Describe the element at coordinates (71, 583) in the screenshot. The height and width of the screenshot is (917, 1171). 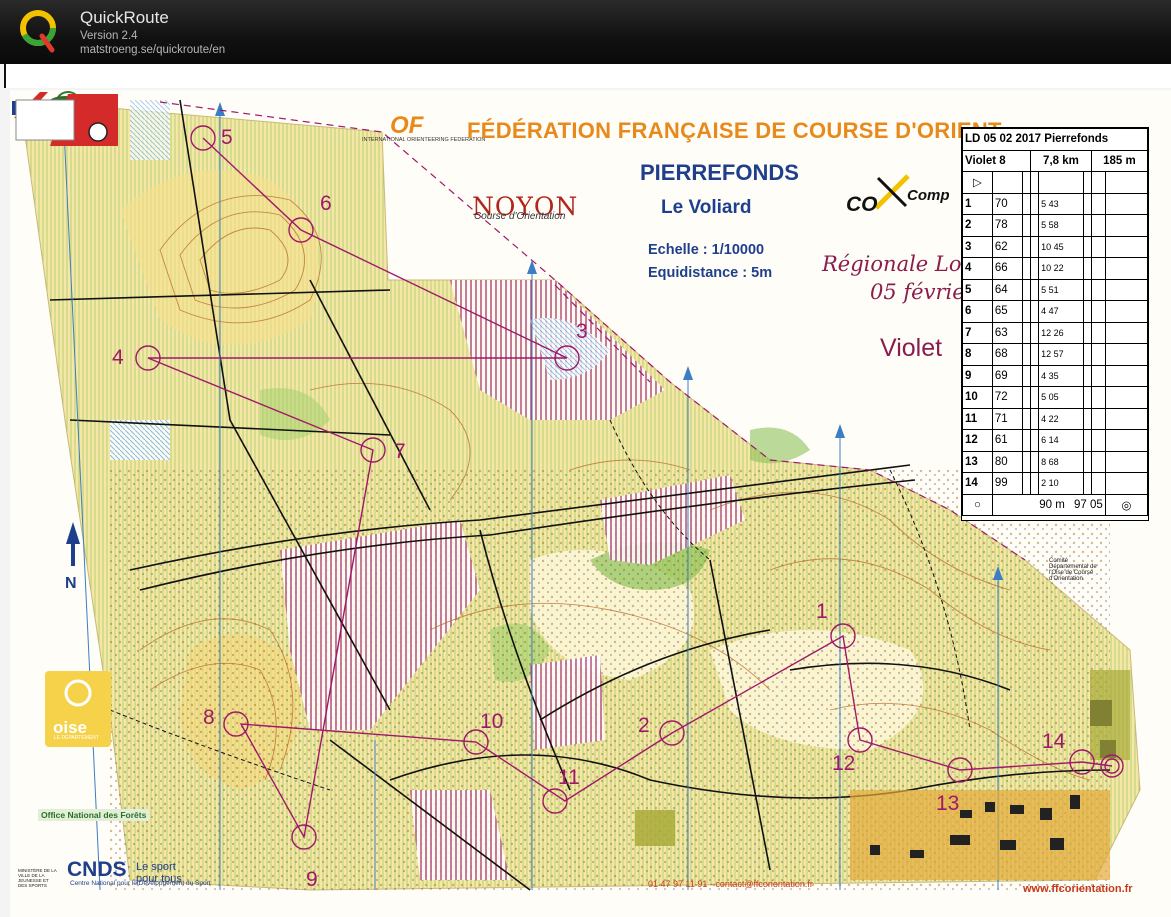
I see `svg-text: N` at that location.